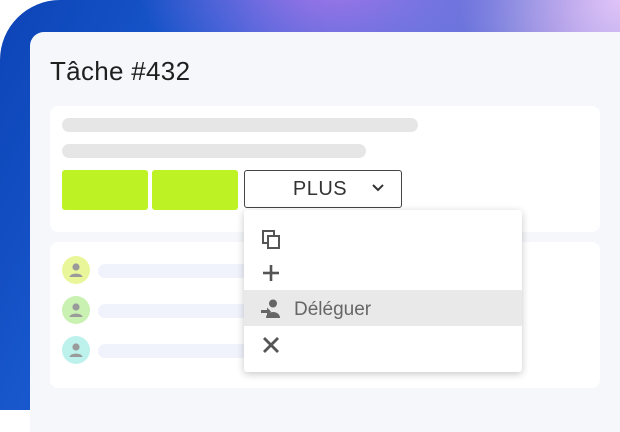 This screenshot has height=432, width=620. Describe the element at coordinates (320, 188) in the screenshot. I see `more-button-label: PLUS` at that location.